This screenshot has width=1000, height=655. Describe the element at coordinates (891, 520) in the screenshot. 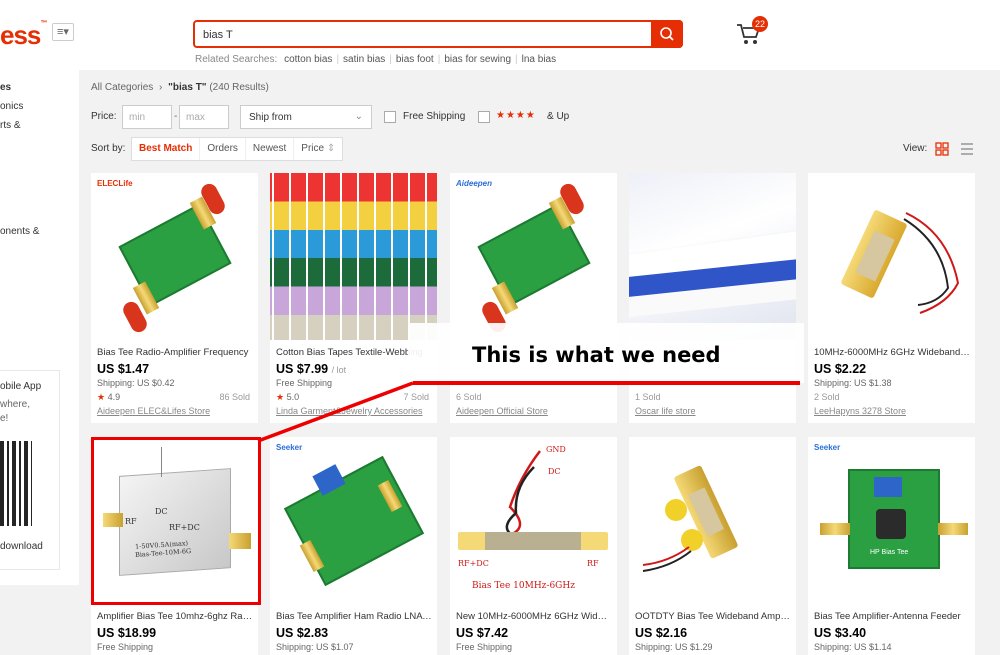

I see `product-image: Seeker HP Bias Tee` at that location.